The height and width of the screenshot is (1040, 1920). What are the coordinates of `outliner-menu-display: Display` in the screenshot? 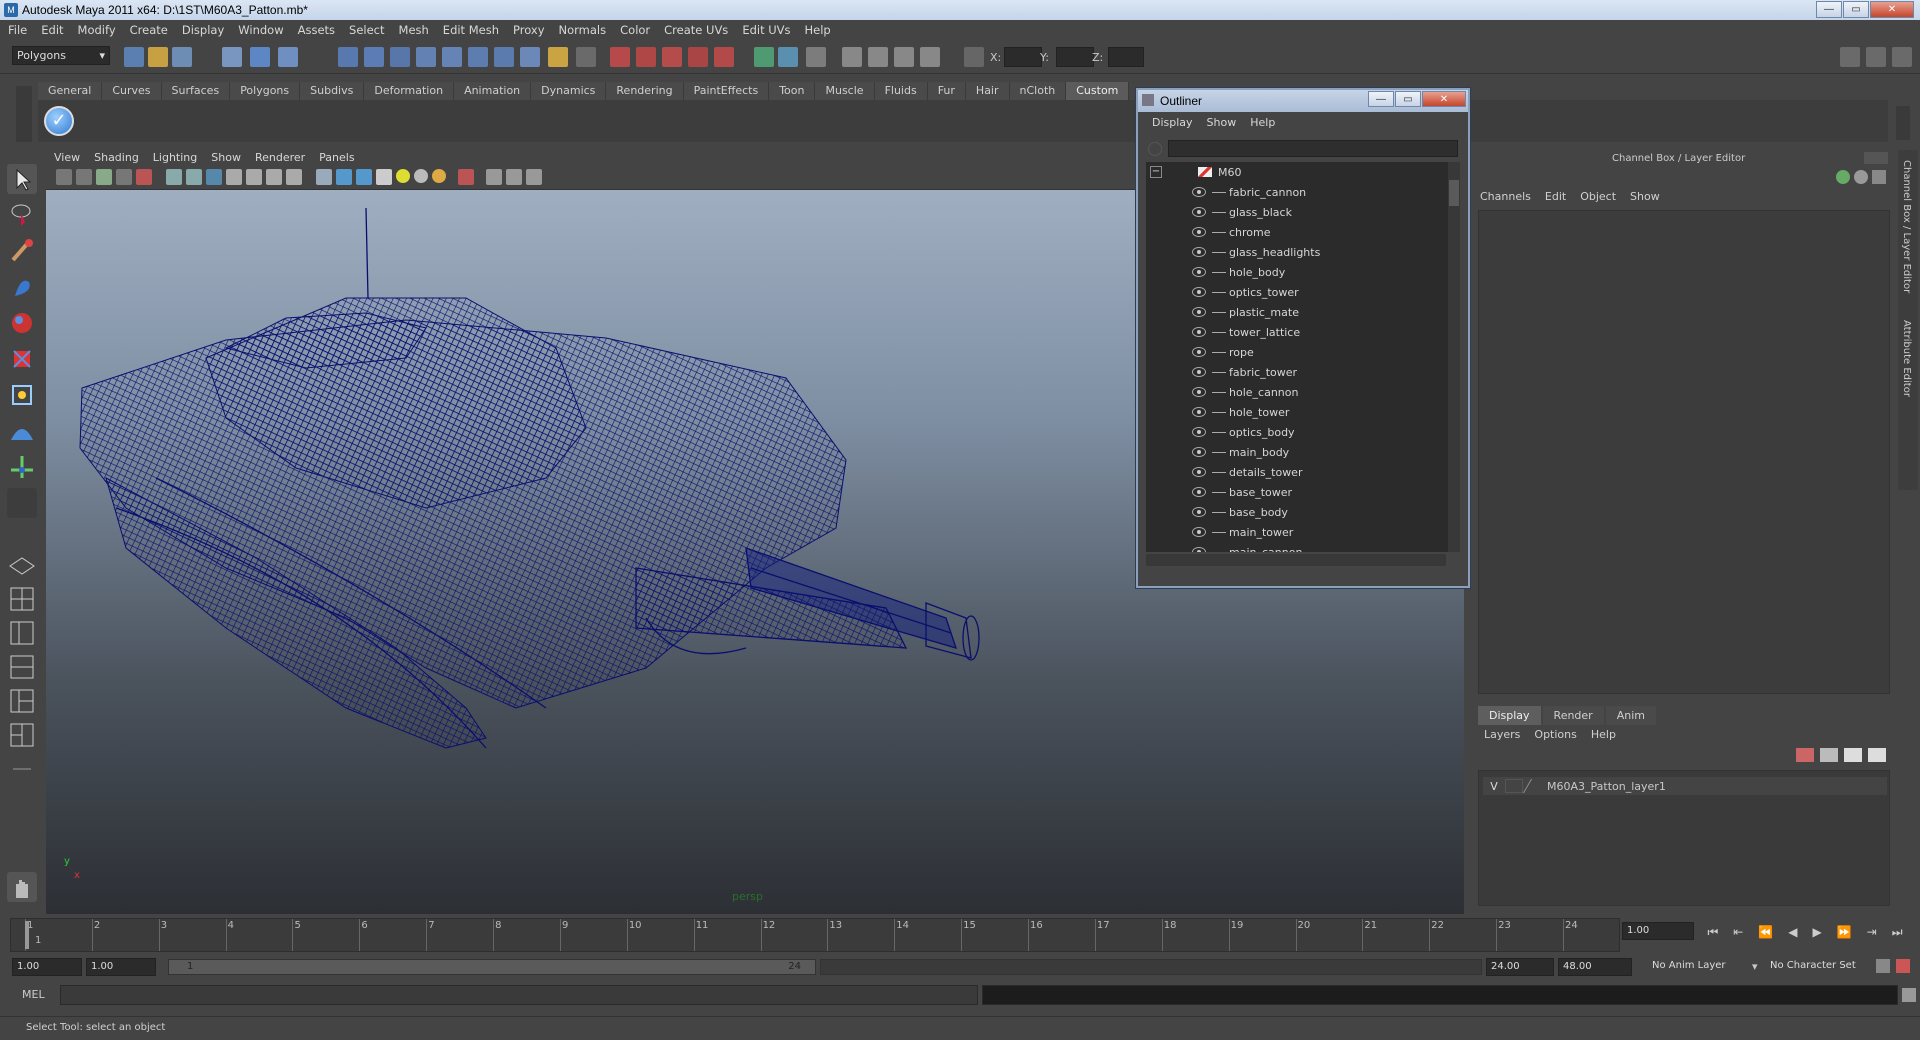 It's located at (1172, 122).